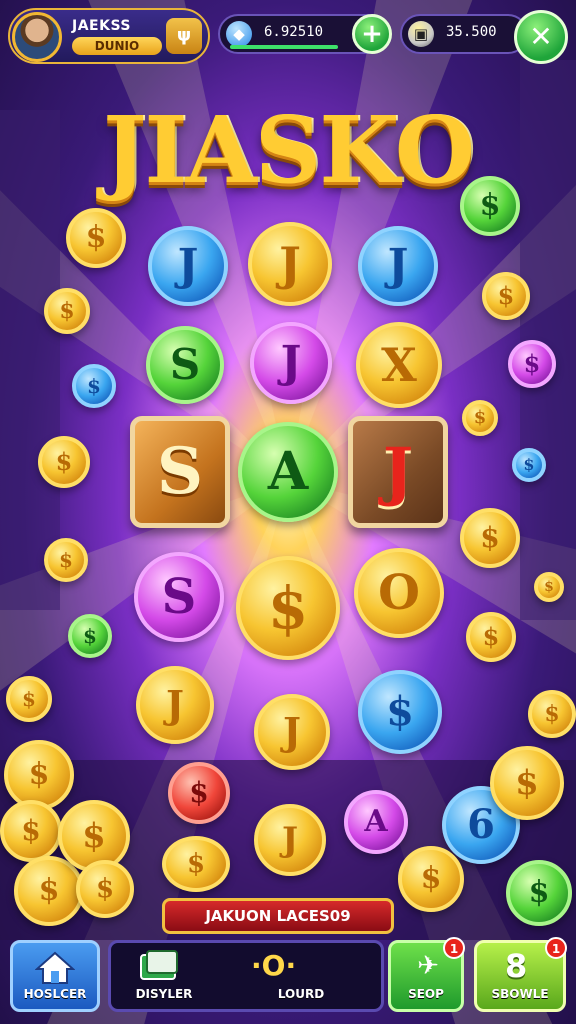 This screenshot has width=576, height=1024. What do you see at coordinates (159, 965) in the screenshot?
I see `card-icon` at bounding box center [159, 965].